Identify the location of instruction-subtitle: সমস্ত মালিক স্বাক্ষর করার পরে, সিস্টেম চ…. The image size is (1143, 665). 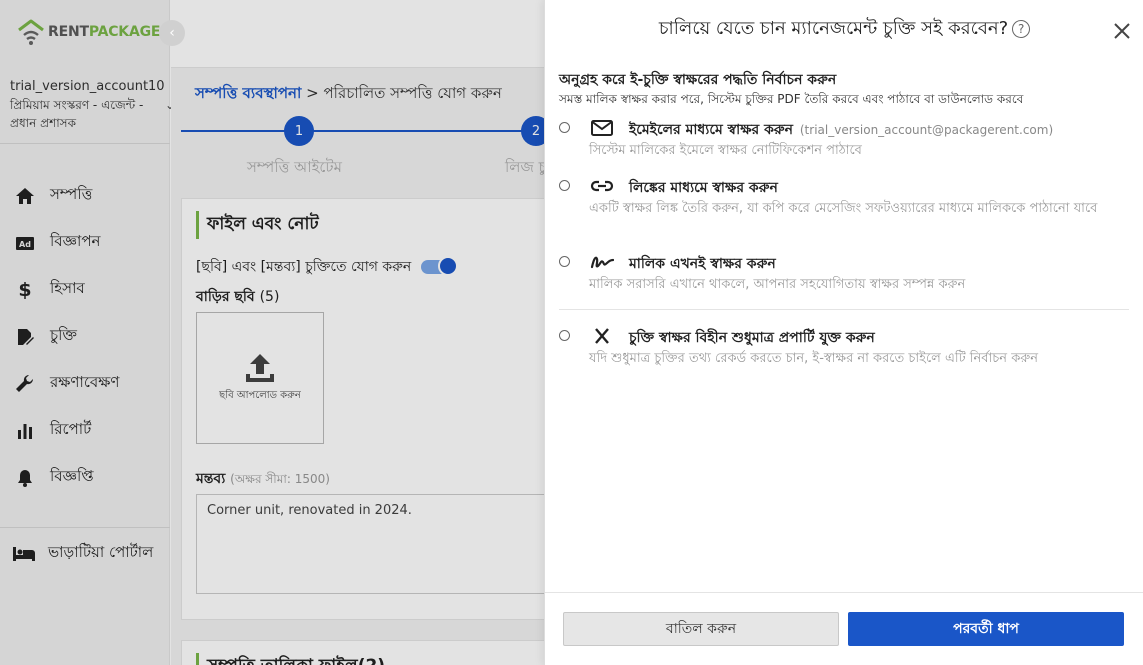
(791, 99).